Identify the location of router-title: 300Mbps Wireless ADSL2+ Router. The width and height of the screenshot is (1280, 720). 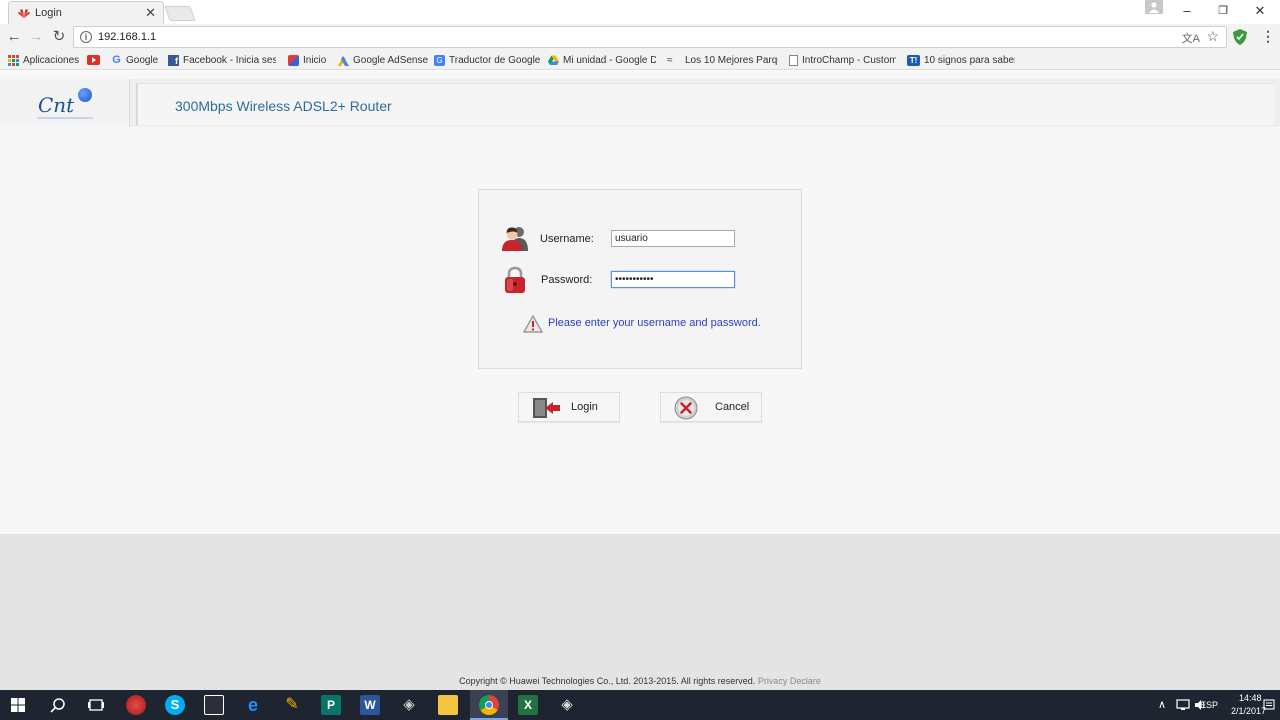
(283, 106).